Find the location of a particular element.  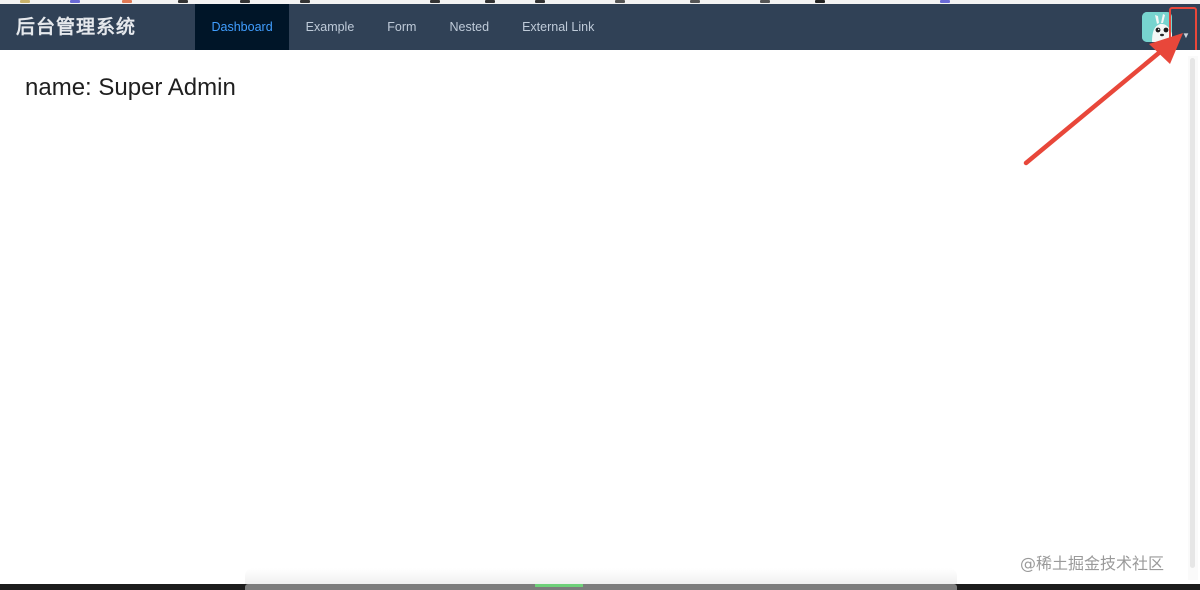

watermark-text: @稀土掘金技术社区 is located at coordinates (1092, 563).